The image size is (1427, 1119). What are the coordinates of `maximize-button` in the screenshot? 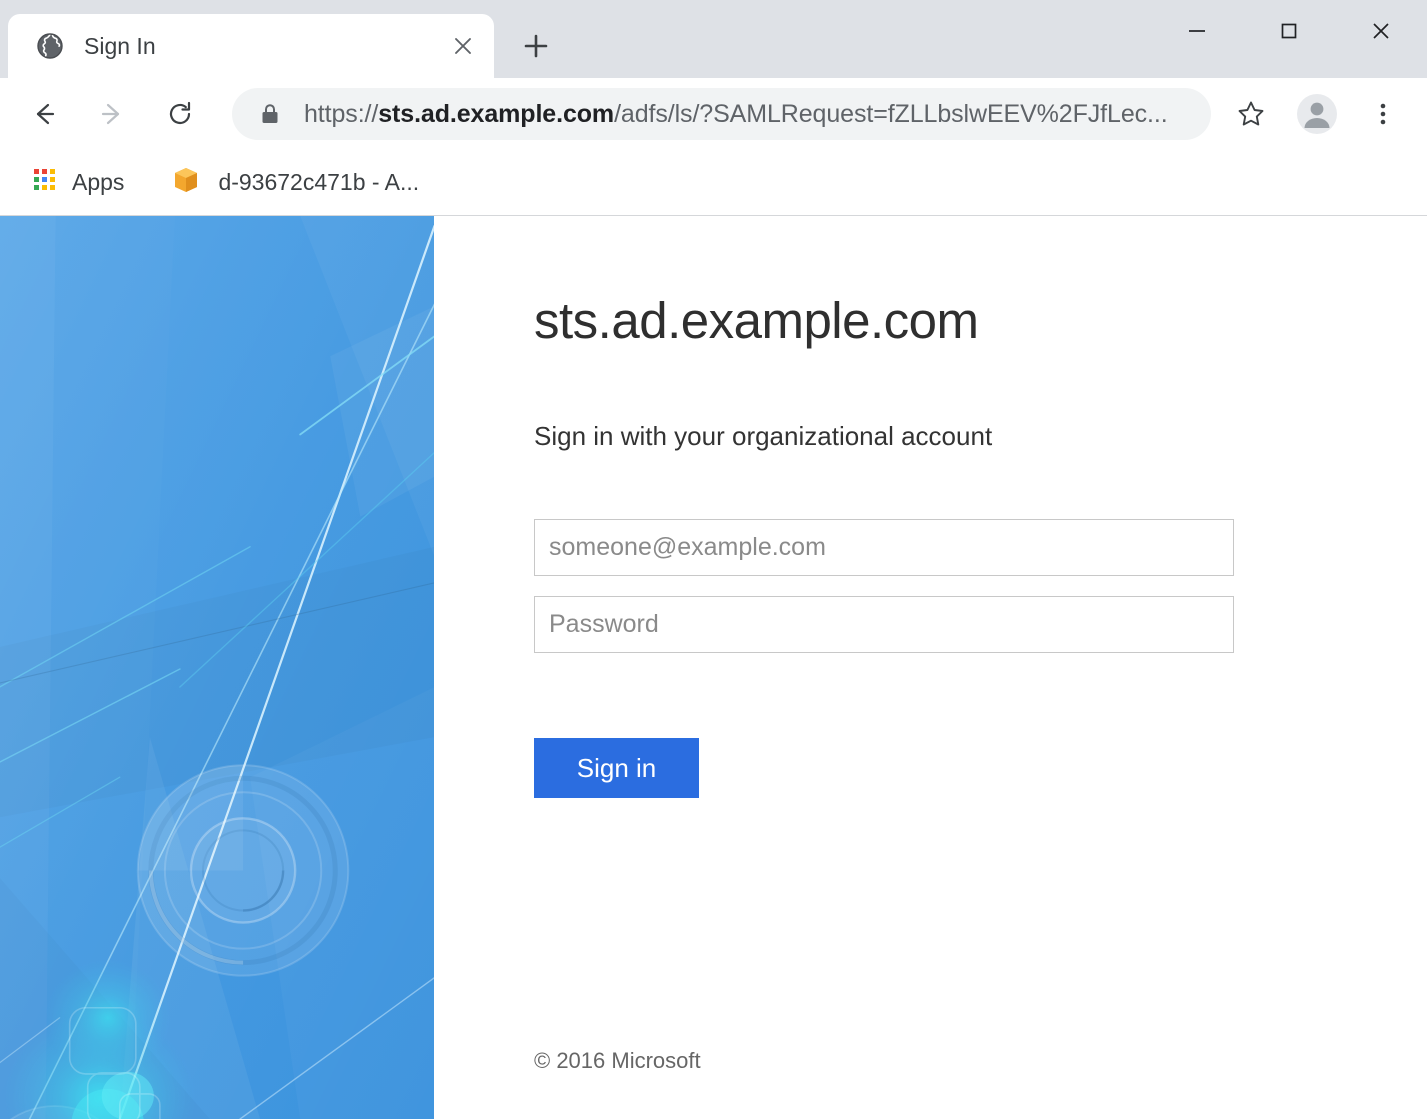 It's located at (1289, 31).